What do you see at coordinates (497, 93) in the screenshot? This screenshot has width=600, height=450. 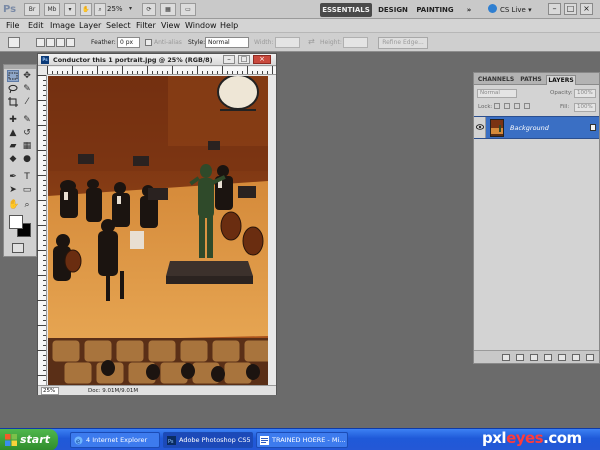 I see `blend-mode-select: Normal` at bounding box center [497, 93].